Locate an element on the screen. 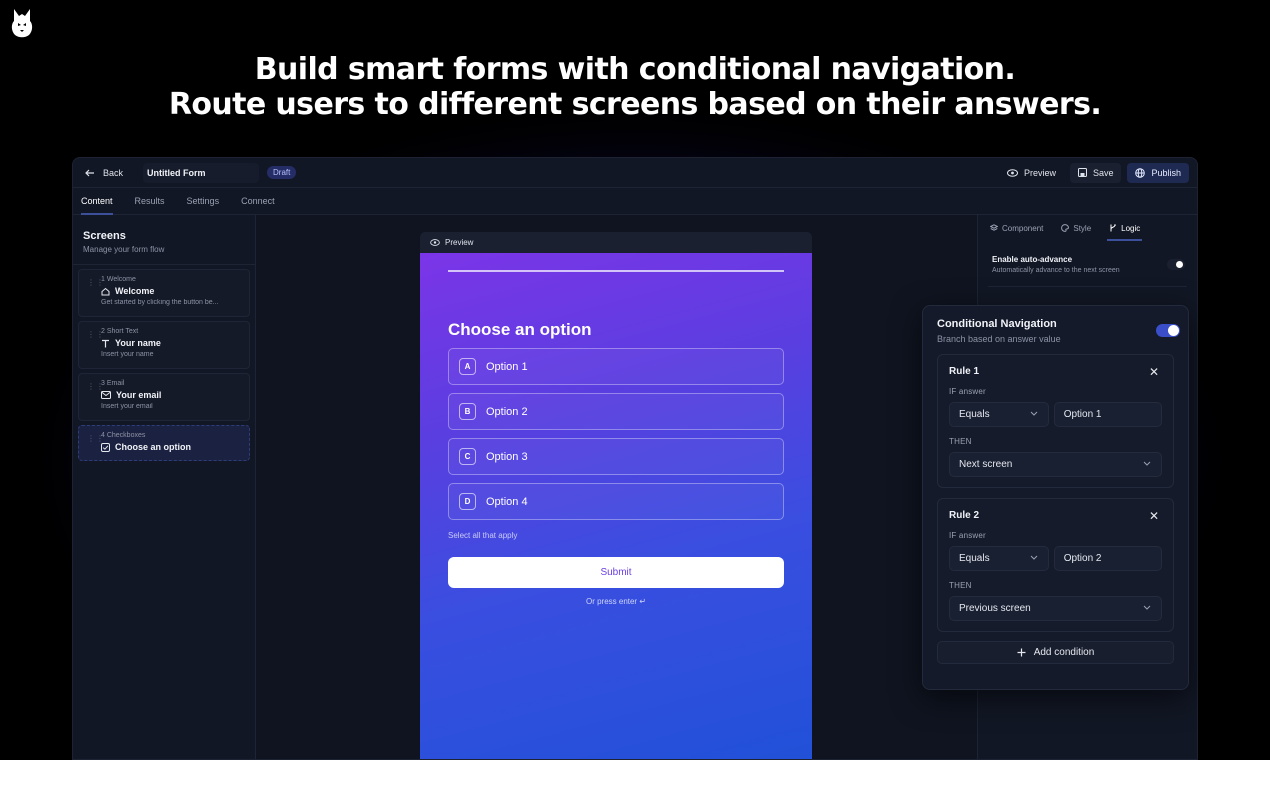 The height and width of the screenshot is (806, 1270). option-a: A Option 1 is located at coordinates (616, 366).